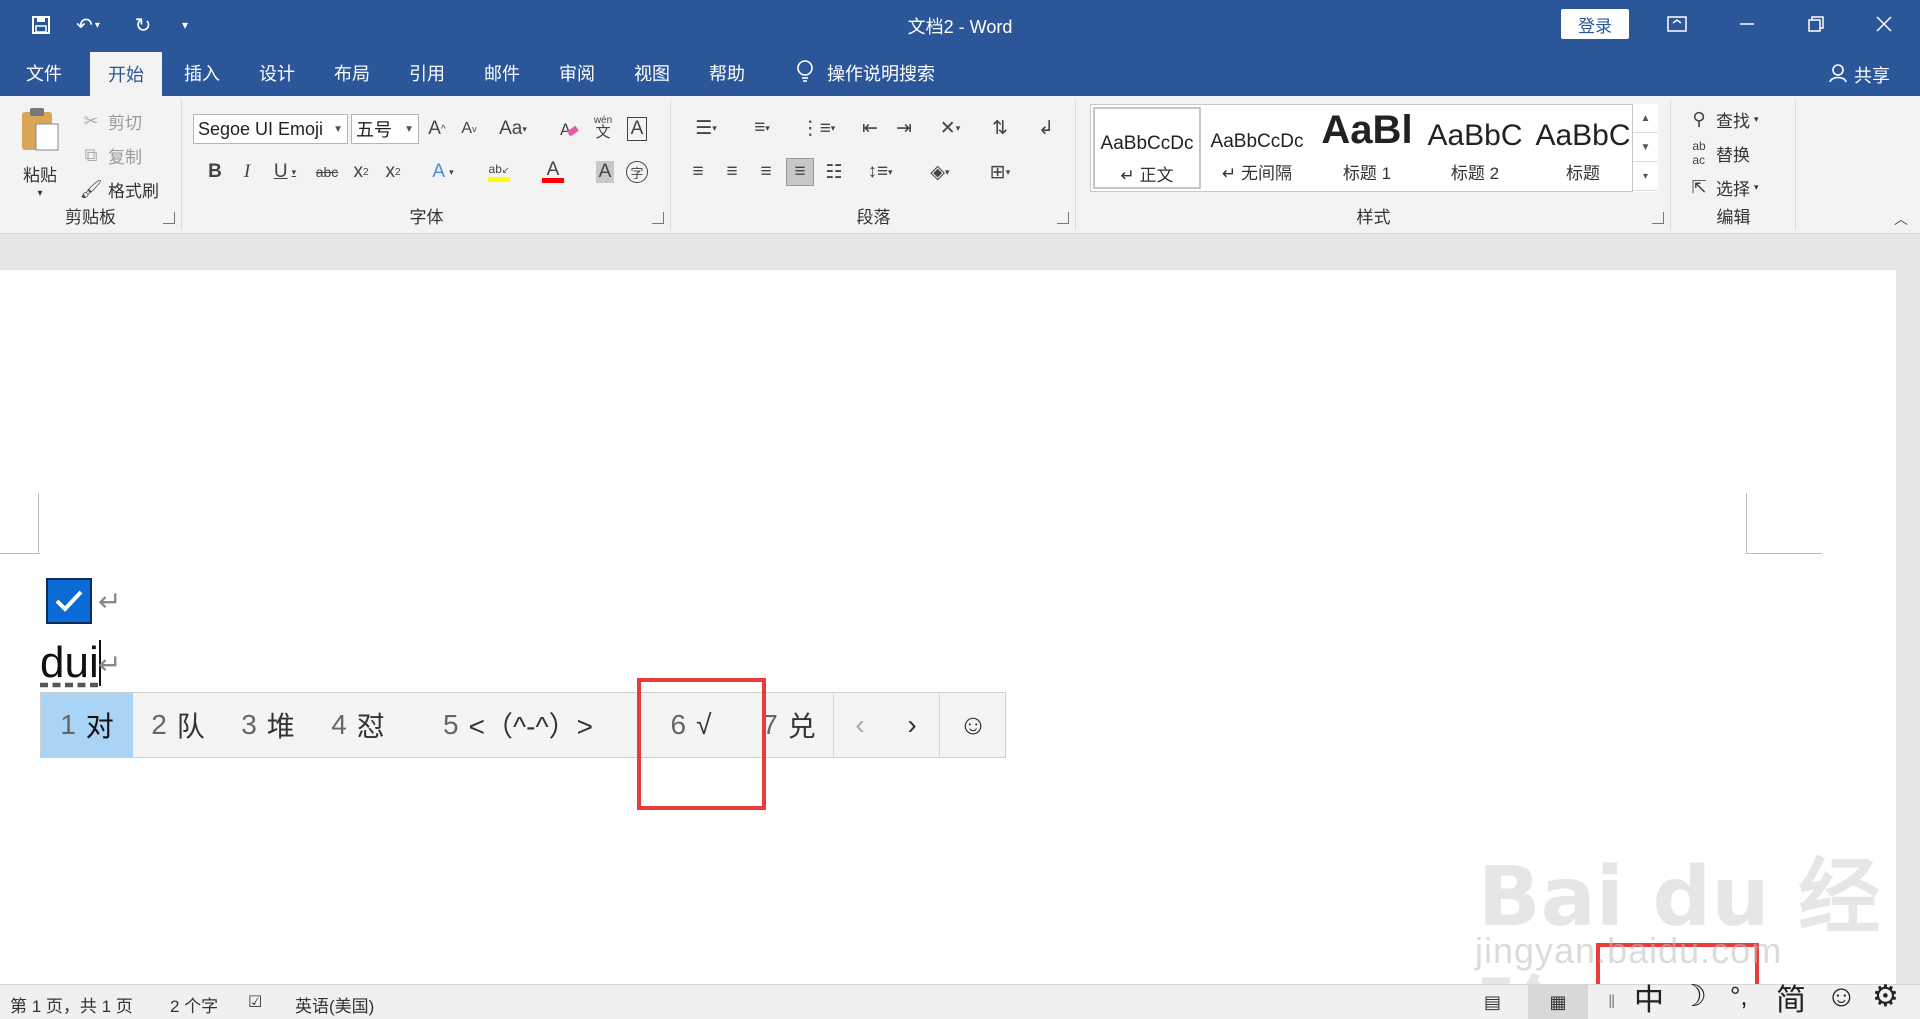 This screenshot has width=1920, height=1019. What do you see at coordinates (912, 725) in the screenshot?
I see `next-page-icon: ›` at bounding box center [912, 725].